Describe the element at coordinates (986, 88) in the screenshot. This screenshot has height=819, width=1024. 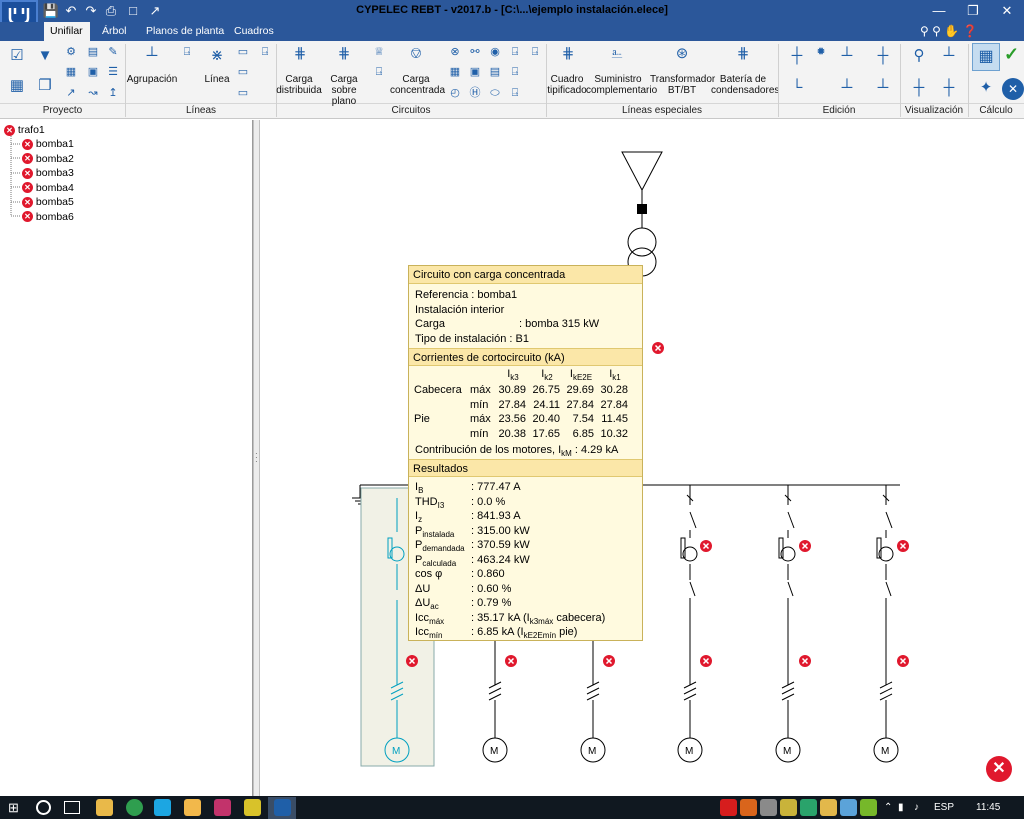
I see `wand-calc-icon: ✦` at that location.